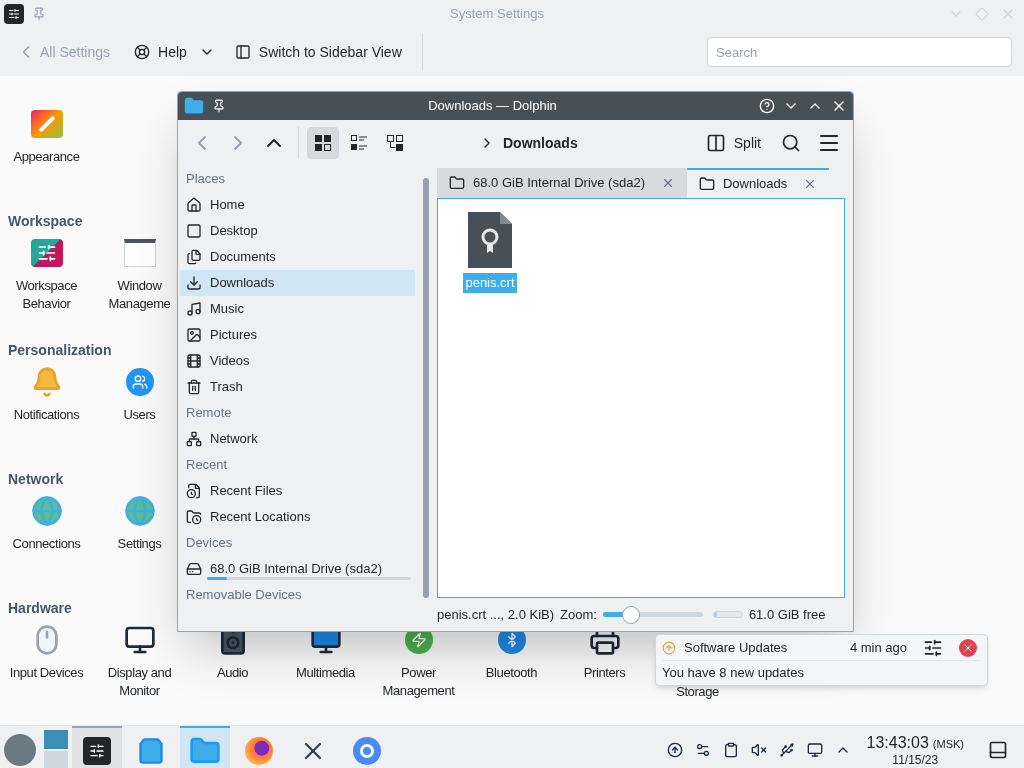 The image size is (1024, 768). What do you see at coordinates (496, 614) in the screenshot?
I see `selection-info: penis.crt ..., 2.0 KiB)` at bounding box center [496, 614].